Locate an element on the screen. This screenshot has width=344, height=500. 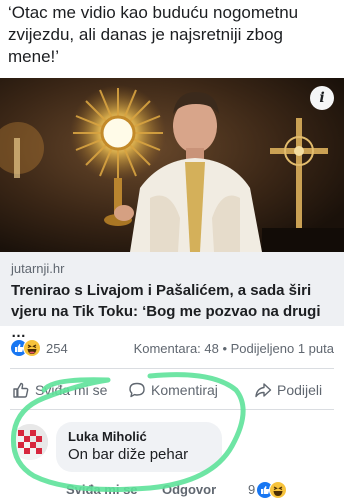
comment-button: Komentiraj is located at coordinates (173, 390).